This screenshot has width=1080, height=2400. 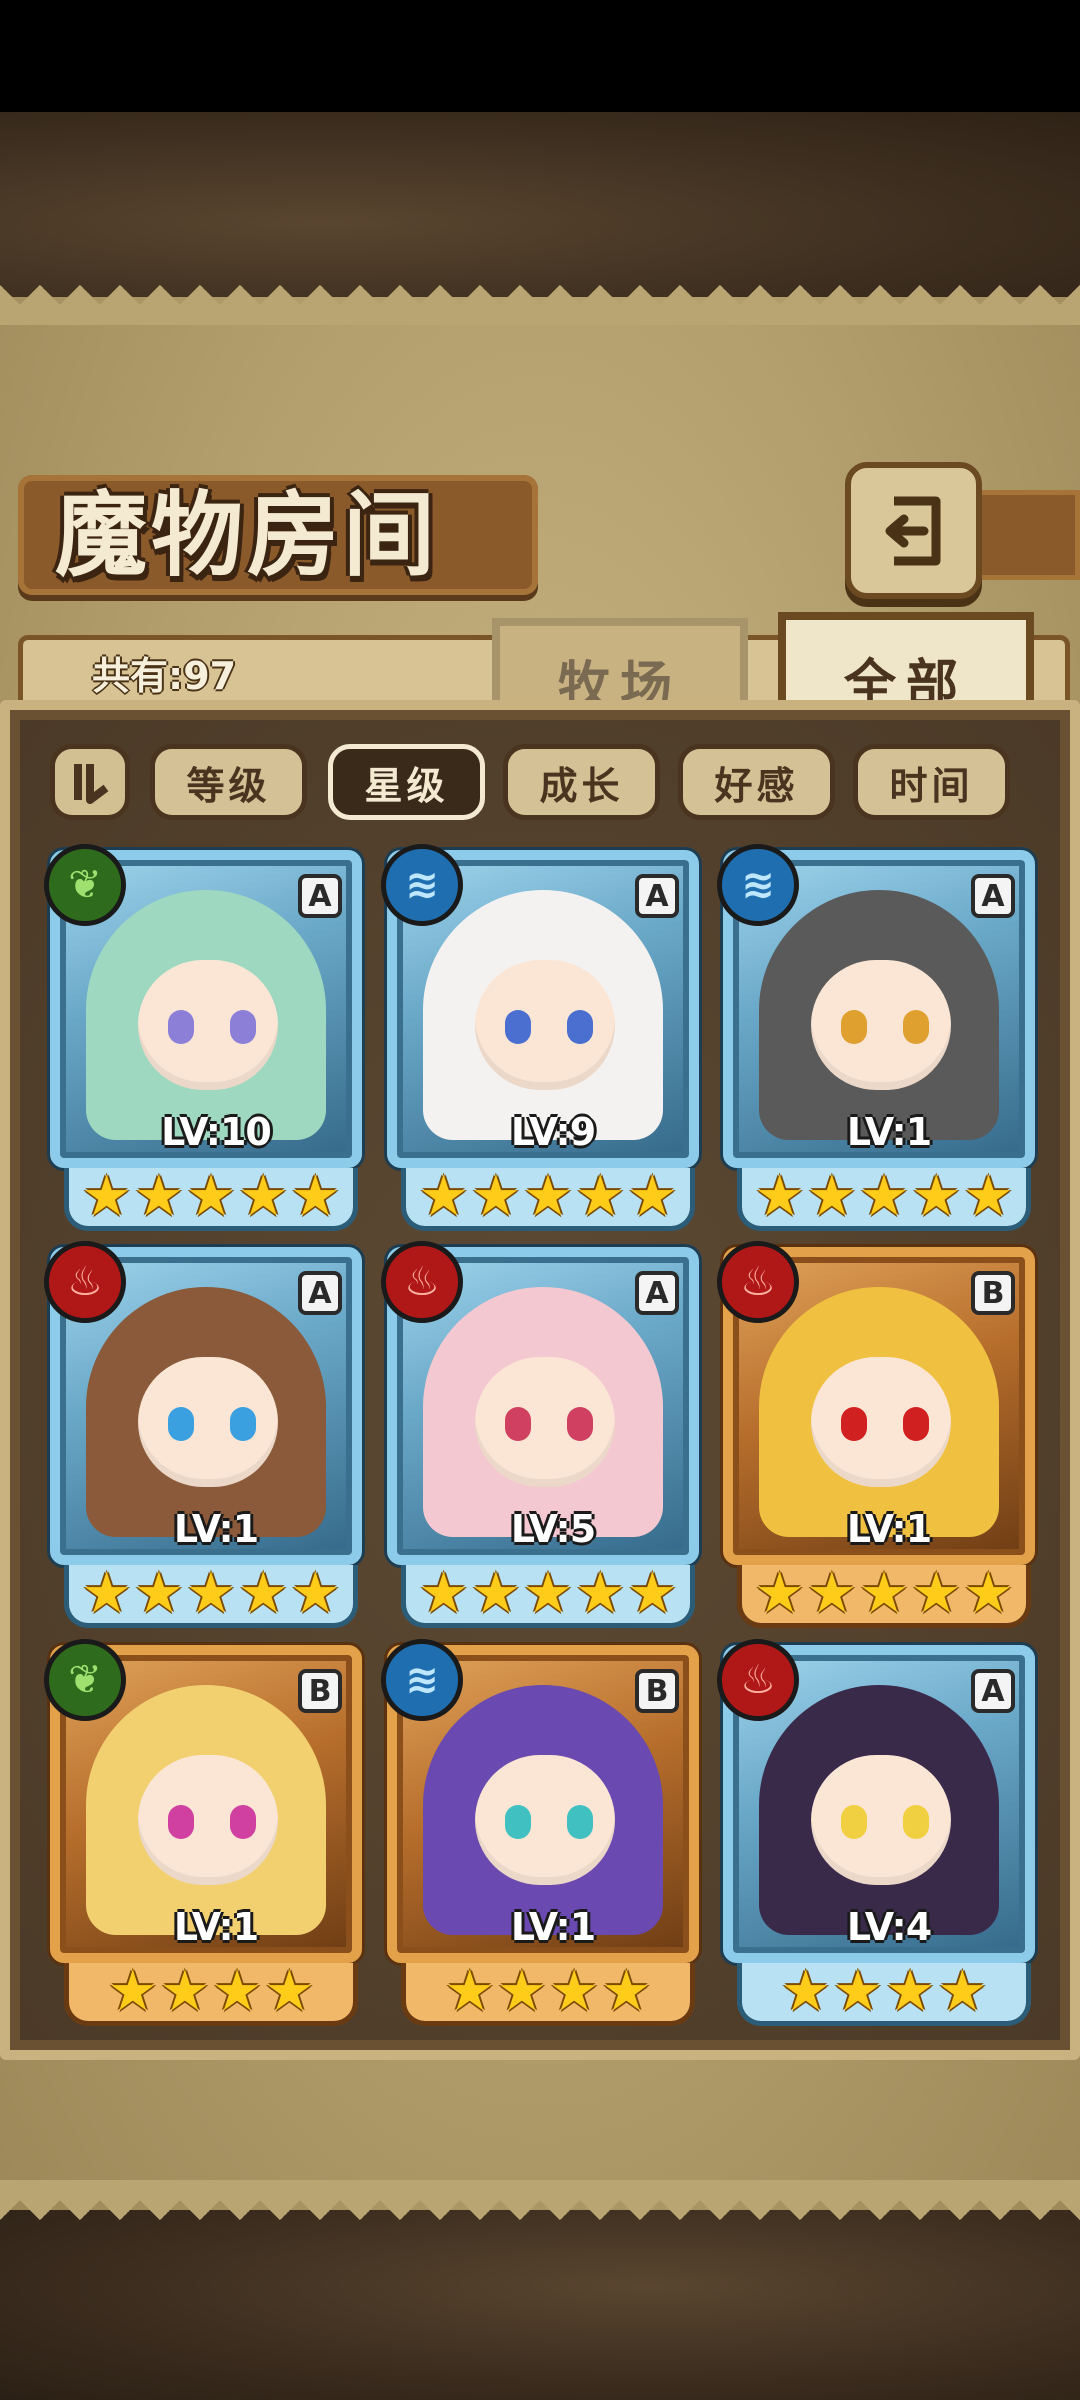 I want to click on monster-card: A LV:10 ❦ ★ ★ ★ ★ ★, so click(x=203, y=1037).